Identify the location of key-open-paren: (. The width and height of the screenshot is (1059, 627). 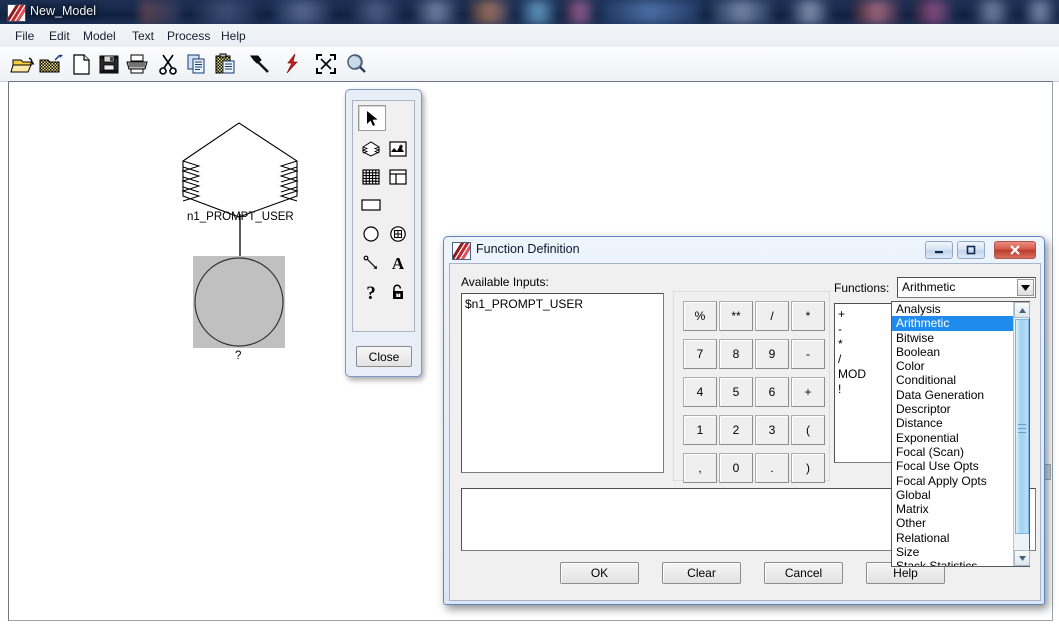
(808, 430).